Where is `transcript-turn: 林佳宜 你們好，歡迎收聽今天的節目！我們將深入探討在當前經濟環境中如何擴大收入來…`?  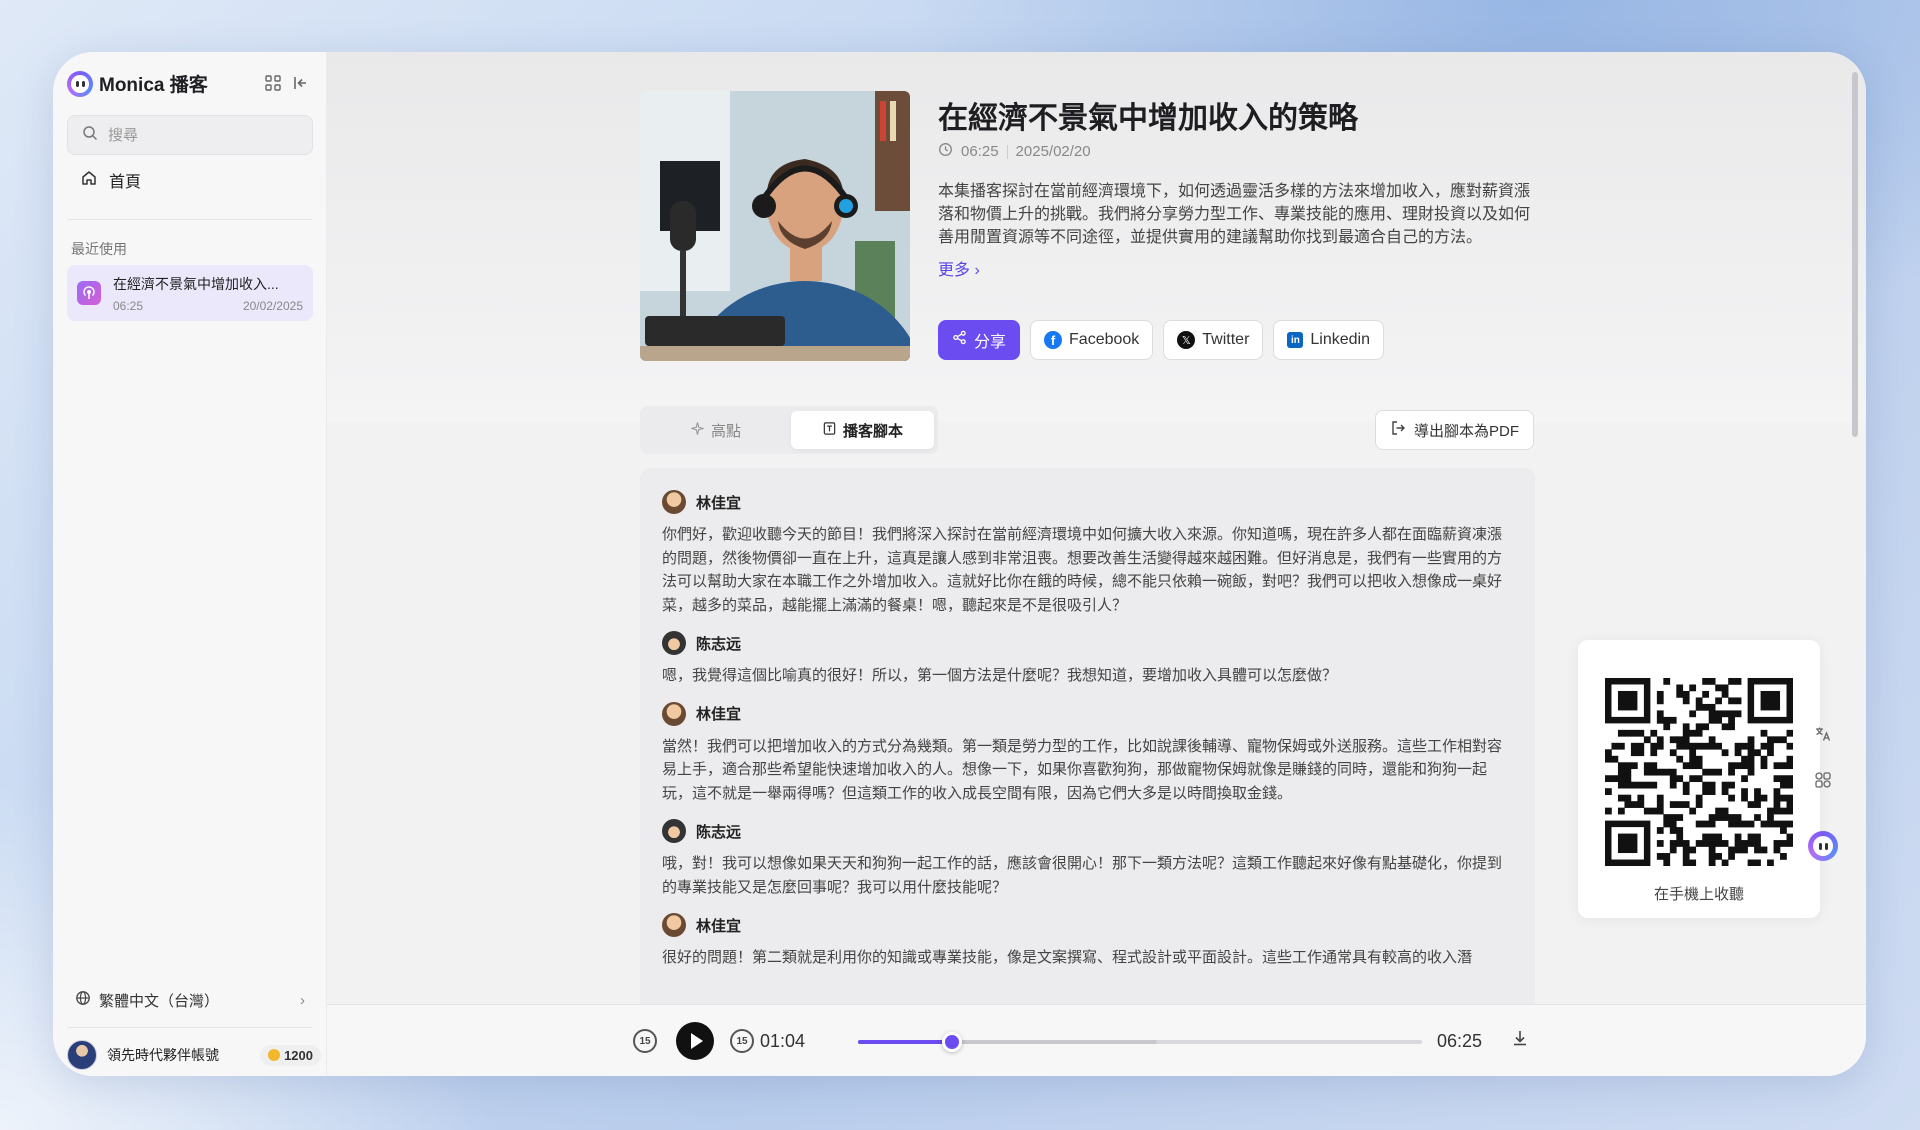
transcript-turn: 林佳宜 你們好，歡迎收聽今天的節目！我們將深入探討在當前經濟環境中如何擴大收入來… is located at coordinates (1085, 553).